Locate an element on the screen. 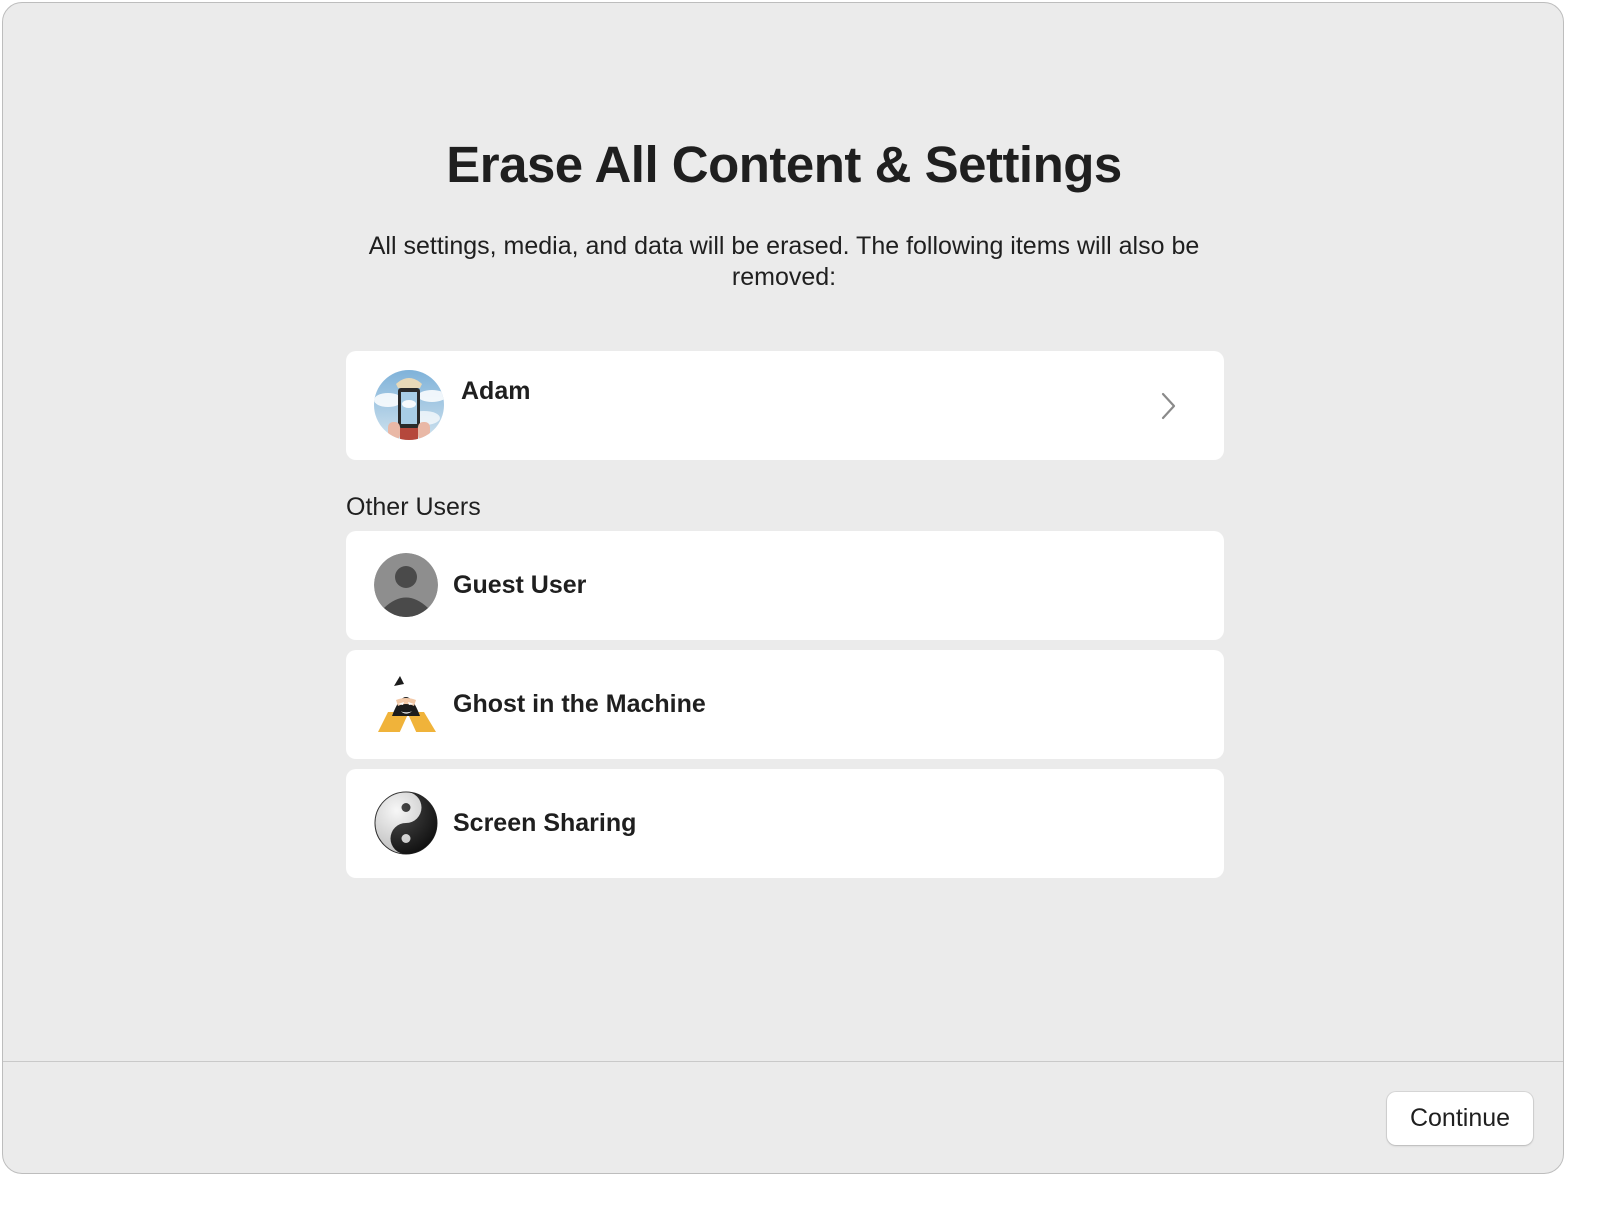 This screenshot has width=1606, height=1206. primary-user-name: Adam is located at coordinates (496, 391).